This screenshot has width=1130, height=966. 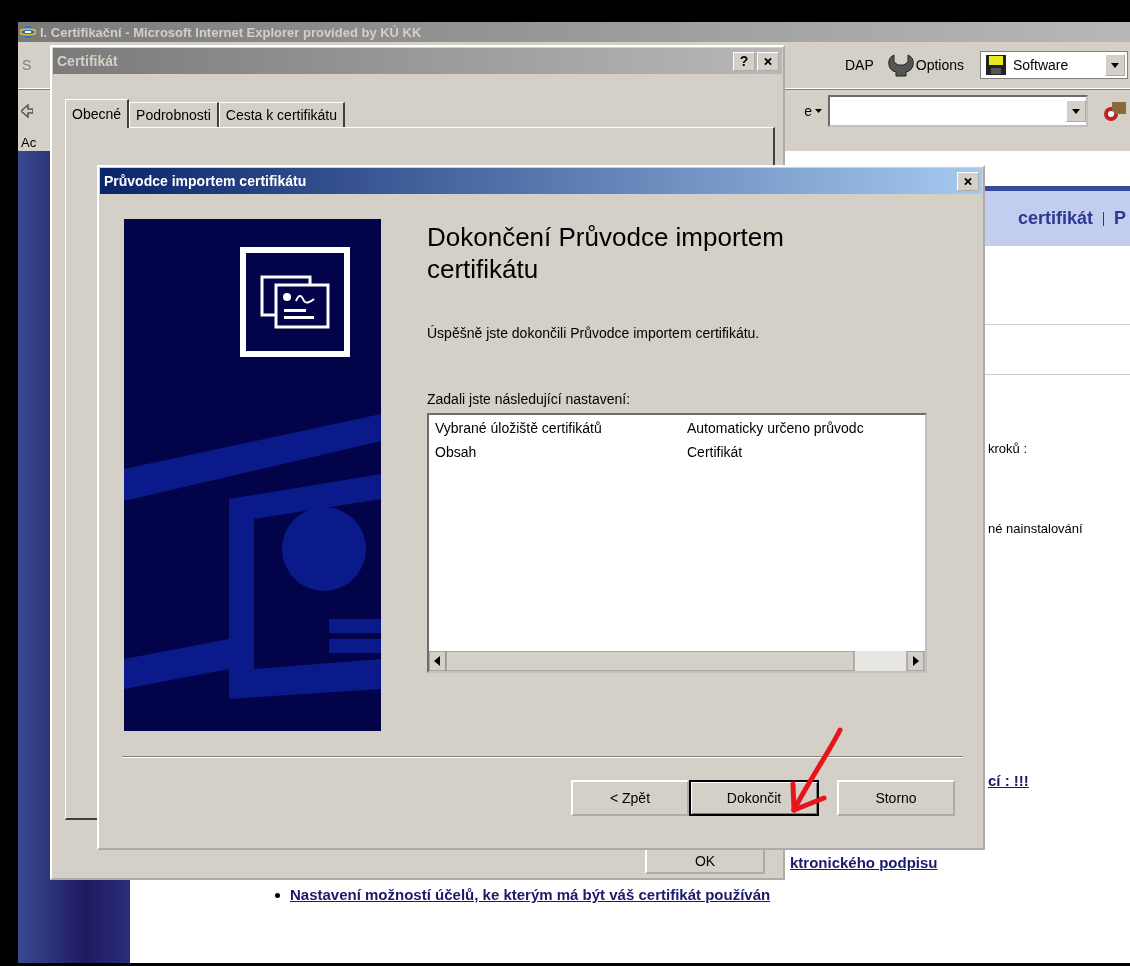 What do you see at coordinates (1055, 218) in the screenshot?
I see `nav-link: certifikát` at bounding box center [1055, 218].